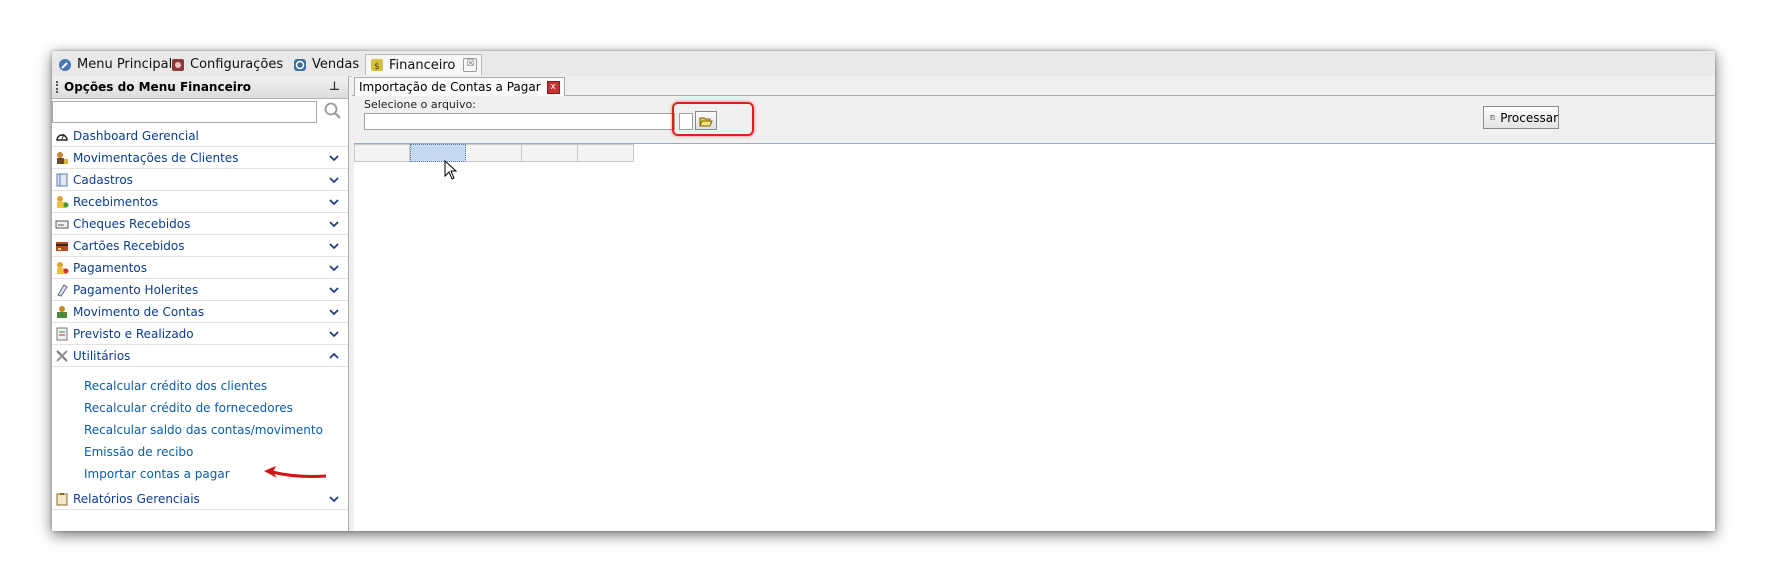 This screenshot has height=583, width=1768. I want to click on menu-item-relatorios-gerenciais: Relatórios Gerenciais, so click(200, 499).